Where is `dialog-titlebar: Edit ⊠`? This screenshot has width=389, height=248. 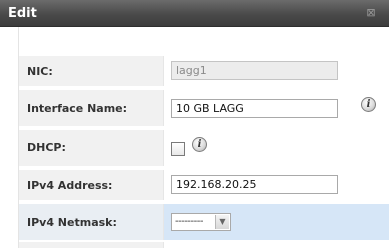 dialog-titlebar: Edit ⊠ is located at coordinates (194, 13).